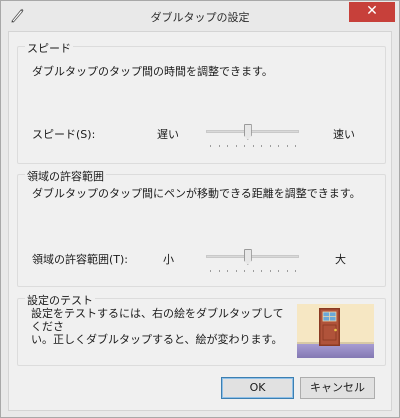 This screenshot has height=418, width=400. What do you see at coordinates (252, 131) in the screenshot?
I see `speed-slider` at bounding box center [252, 131].